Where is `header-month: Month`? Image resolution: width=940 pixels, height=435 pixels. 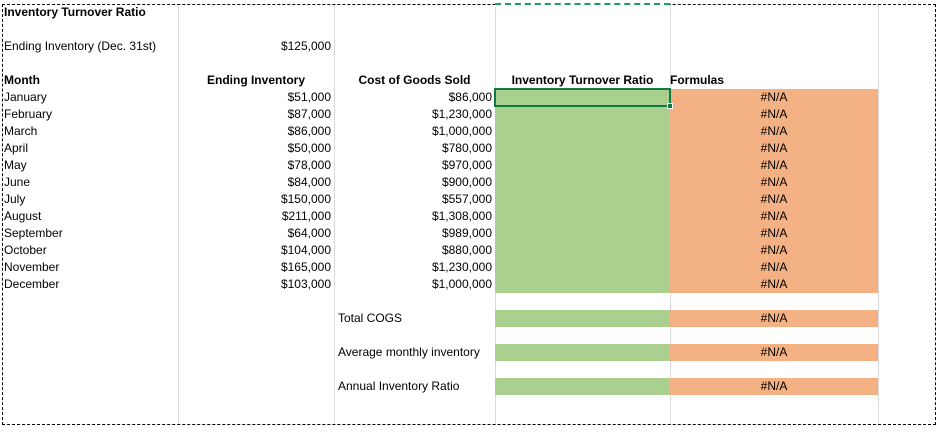
header-month: Month is located at coordinates (89, 80).